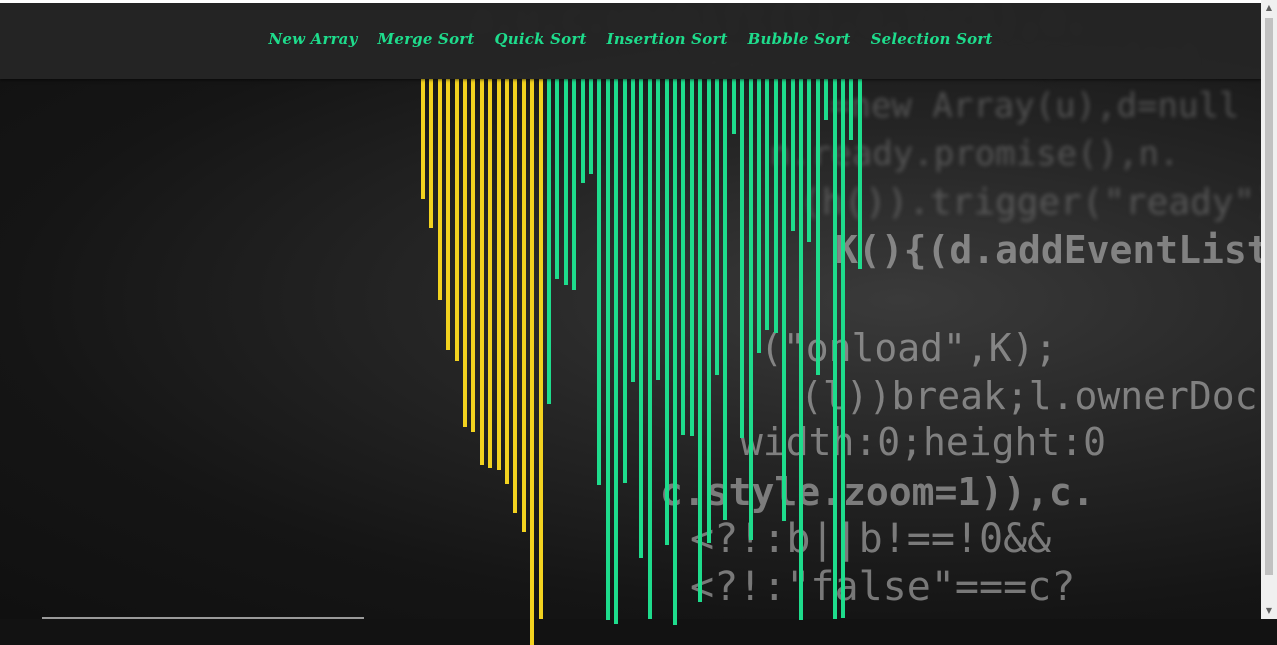 The image size is (1277, 645). What do you see at coordinates (630, 1) in the screenshot?
I see `window-top-edge` at bounding box center [630, 1].